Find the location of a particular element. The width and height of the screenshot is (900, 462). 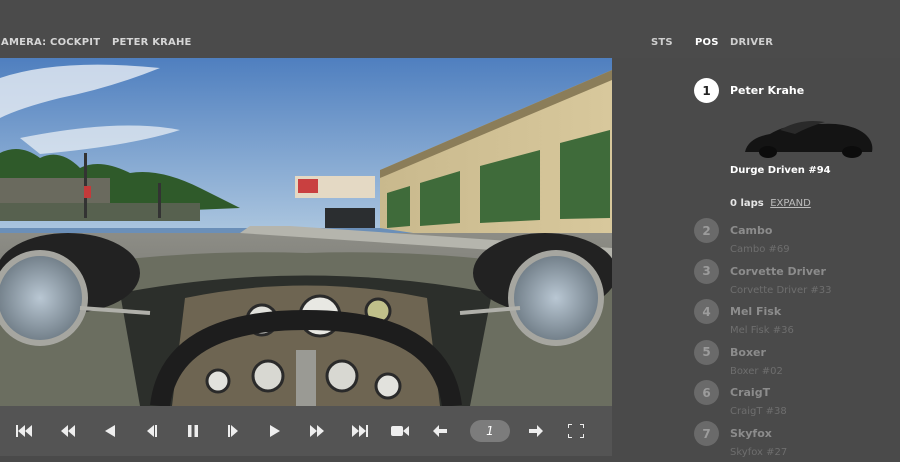

laps-info: 0 laps EXPAND is located at coordinates (770, 203).